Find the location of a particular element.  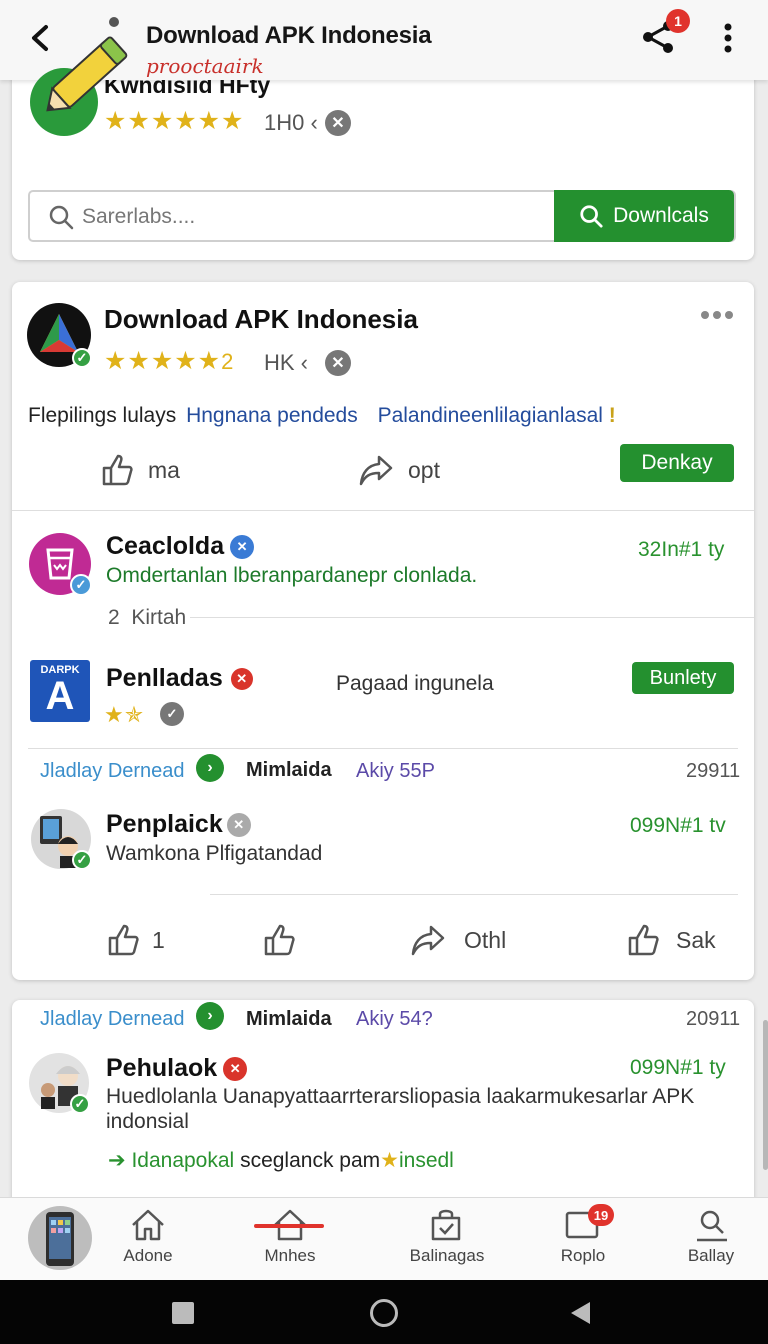

nav-item-mnhes: Mnhes is located at coordinates (290, 1241).